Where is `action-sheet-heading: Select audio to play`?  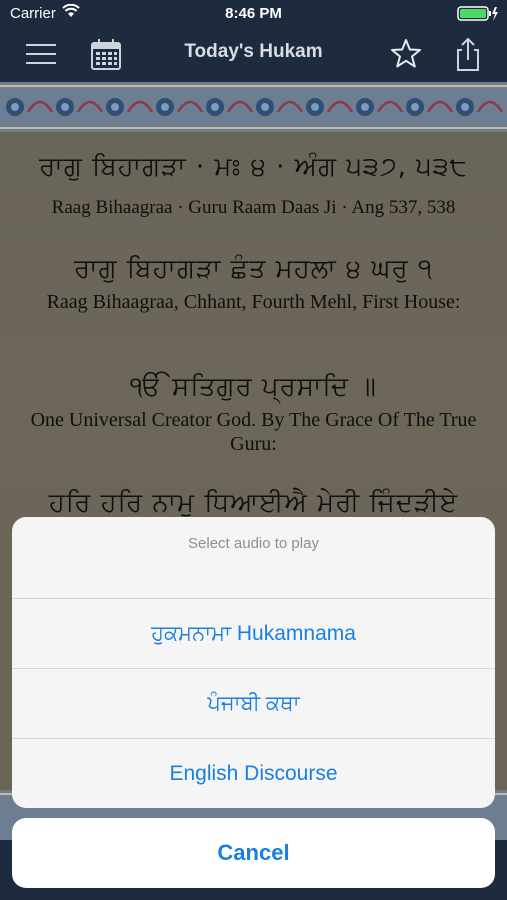
action-sheet-heading: Select audio to play is located at coordinates (253, 558).